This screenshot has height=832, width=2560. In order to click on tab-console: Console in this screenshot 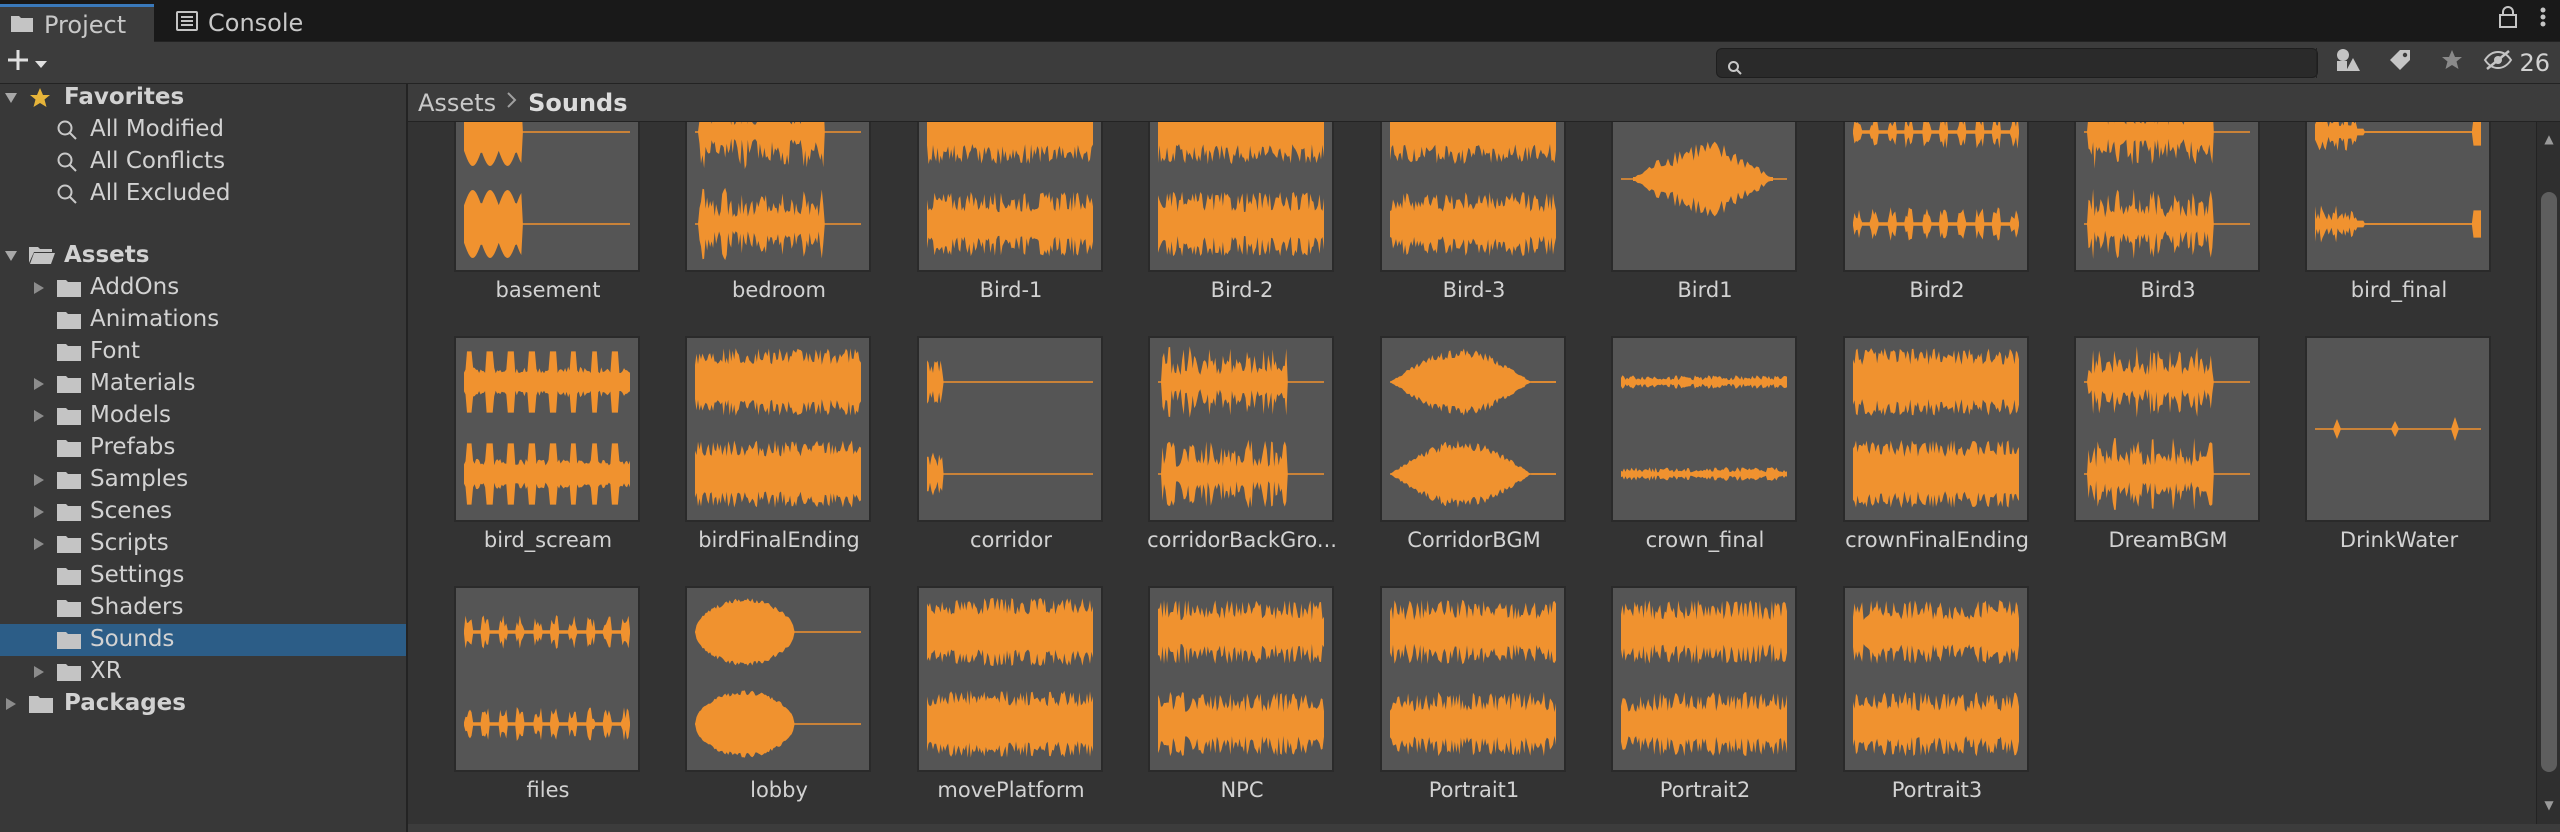, I will do `click(241, 23)`.